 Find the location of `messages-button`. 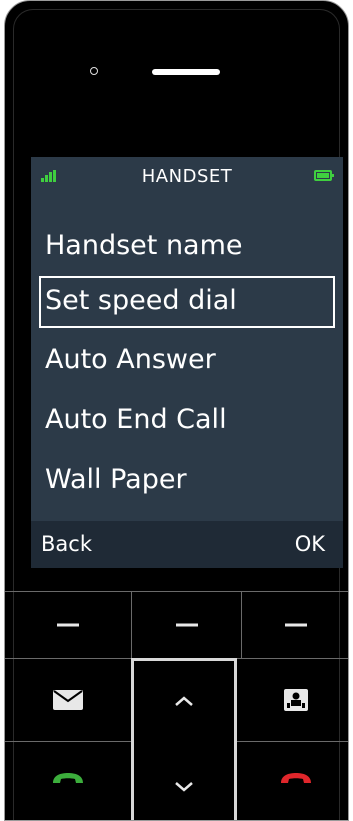

messages-button is located at coordinates (68, 700).